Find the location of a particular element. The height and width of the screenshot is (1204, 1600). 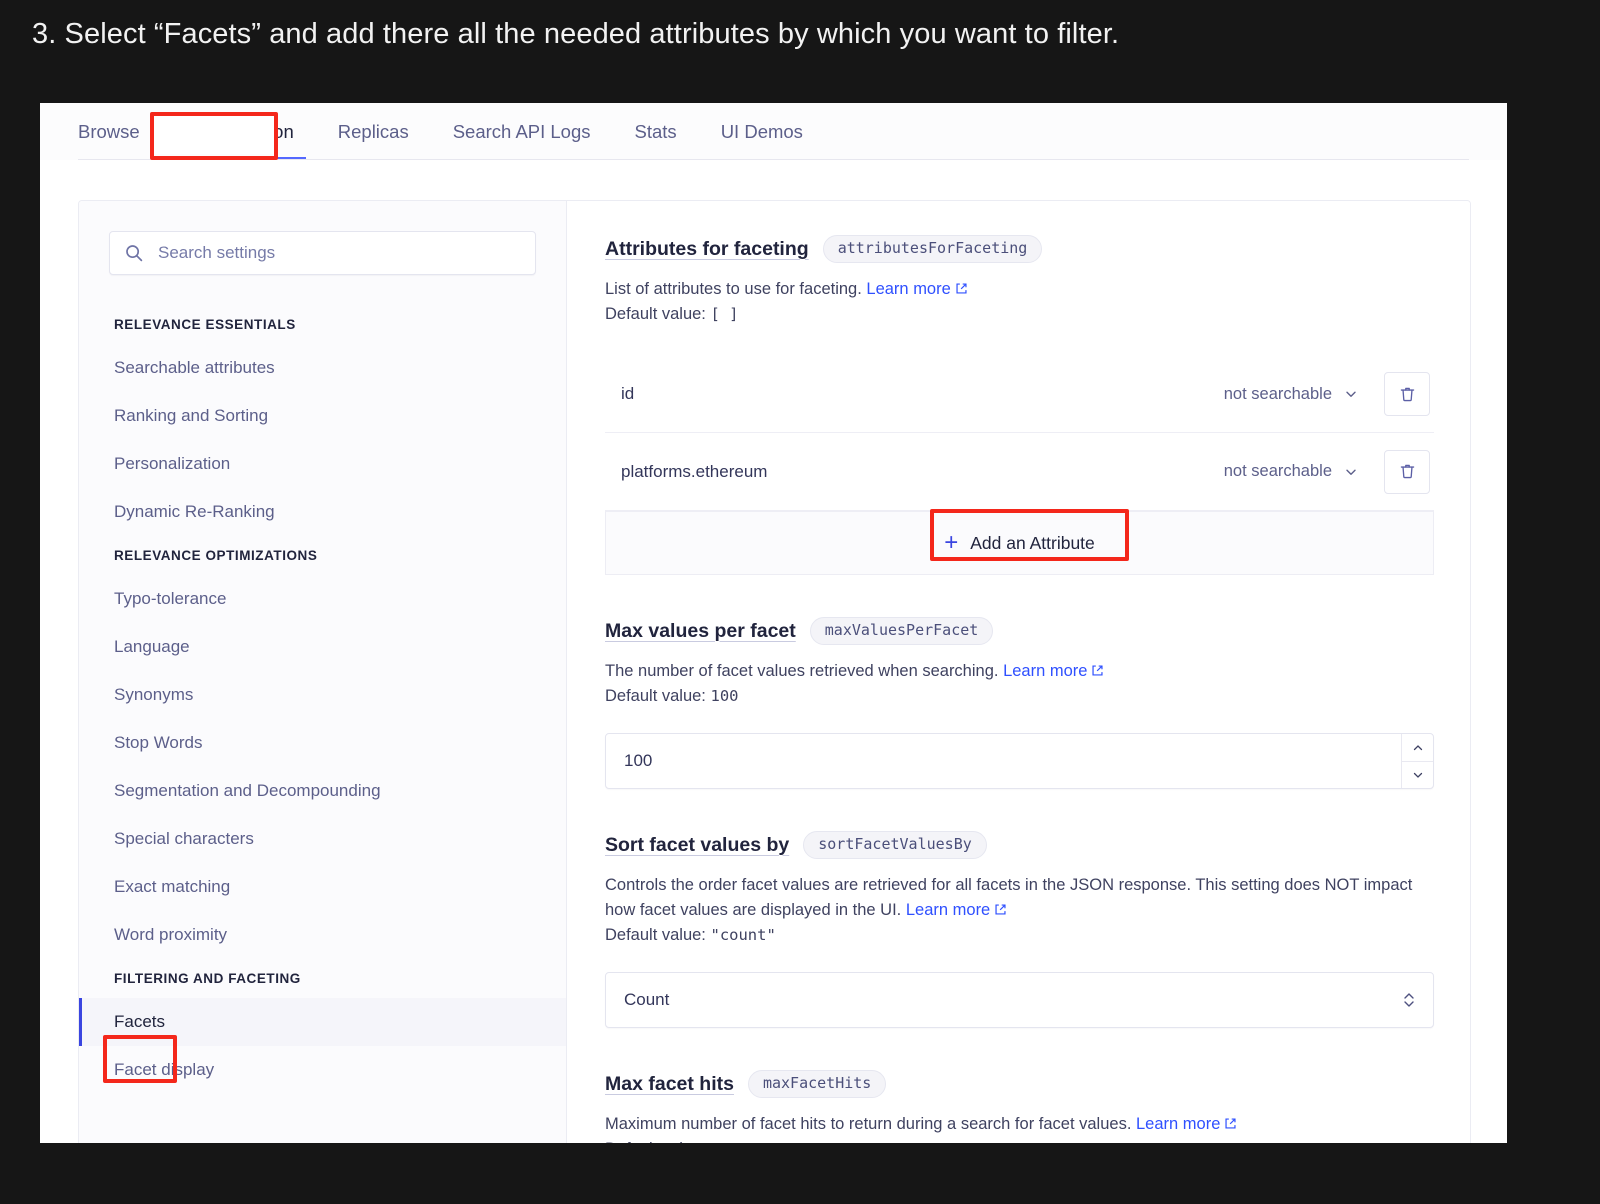

max-values-per-facet-field is located at coordinates (1019, 761).